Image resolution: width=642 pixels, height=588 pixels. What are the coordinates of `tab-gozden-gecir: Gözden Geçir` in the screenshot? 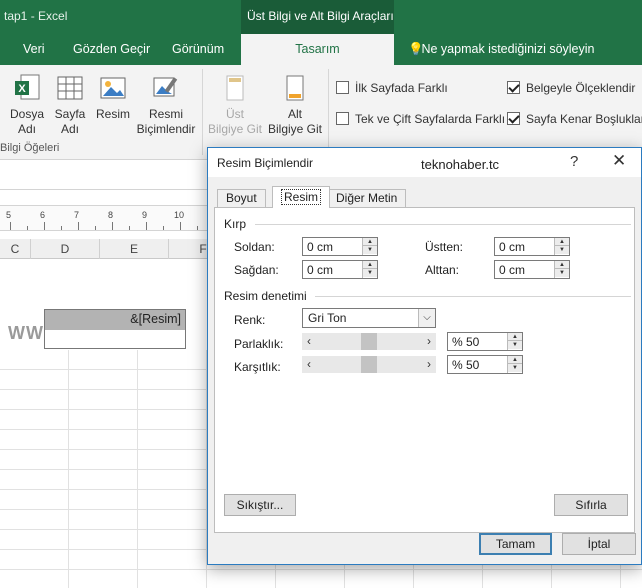 It's located at (111, 49).